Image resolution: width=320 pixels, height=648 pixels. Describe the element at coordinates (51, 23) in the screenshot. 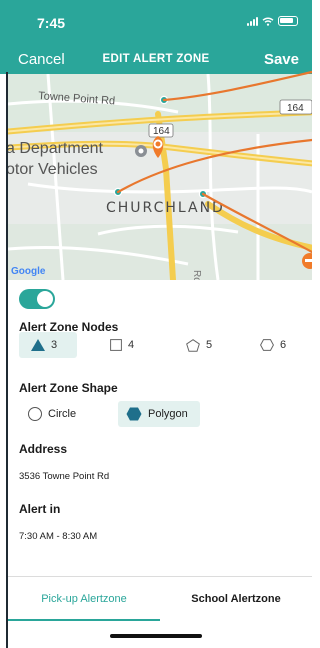

I see `status-time: 7:45` at that location.